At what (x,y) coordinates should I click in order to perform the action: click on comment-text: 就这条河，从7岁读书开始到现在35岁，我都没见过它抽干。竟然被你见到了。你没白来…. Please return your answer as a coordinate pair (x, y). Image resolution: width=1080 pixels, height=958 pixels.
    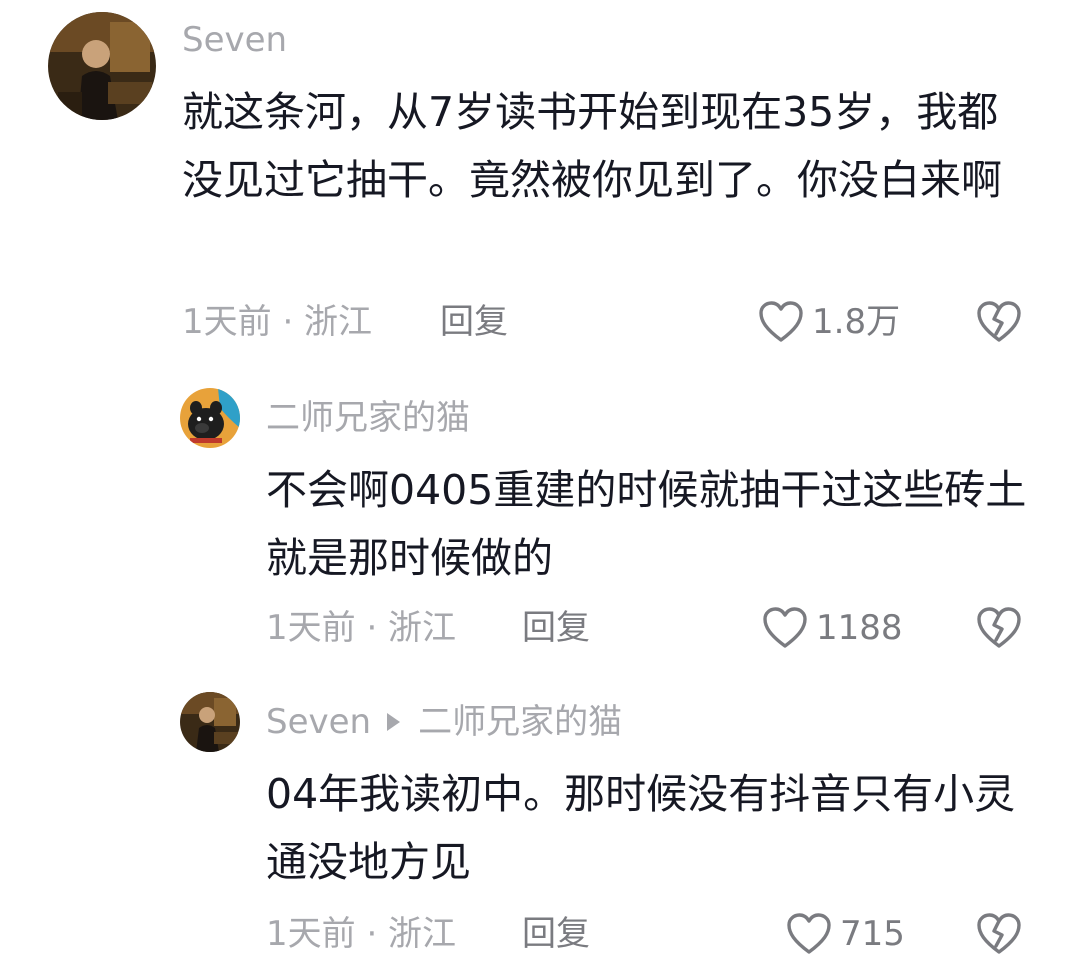
    Looking at the image, I should click on (592, 146).